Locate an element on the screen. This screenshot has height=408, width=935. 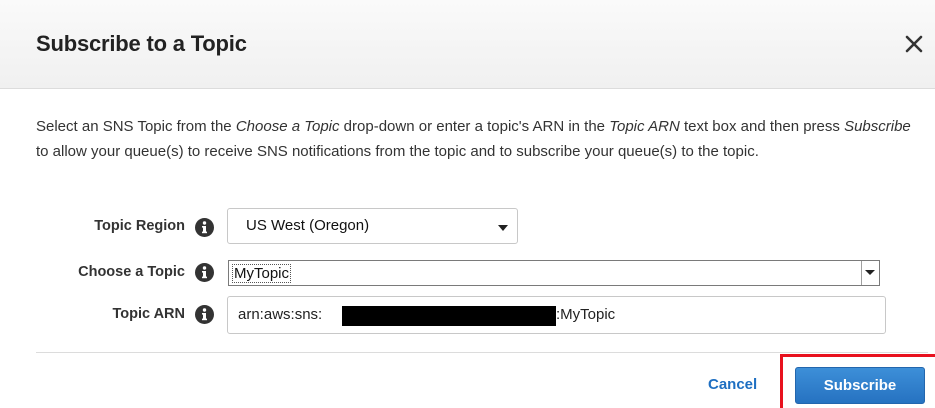
topic-region-value: US West (Oregon) is located at coordinates (308, 225).